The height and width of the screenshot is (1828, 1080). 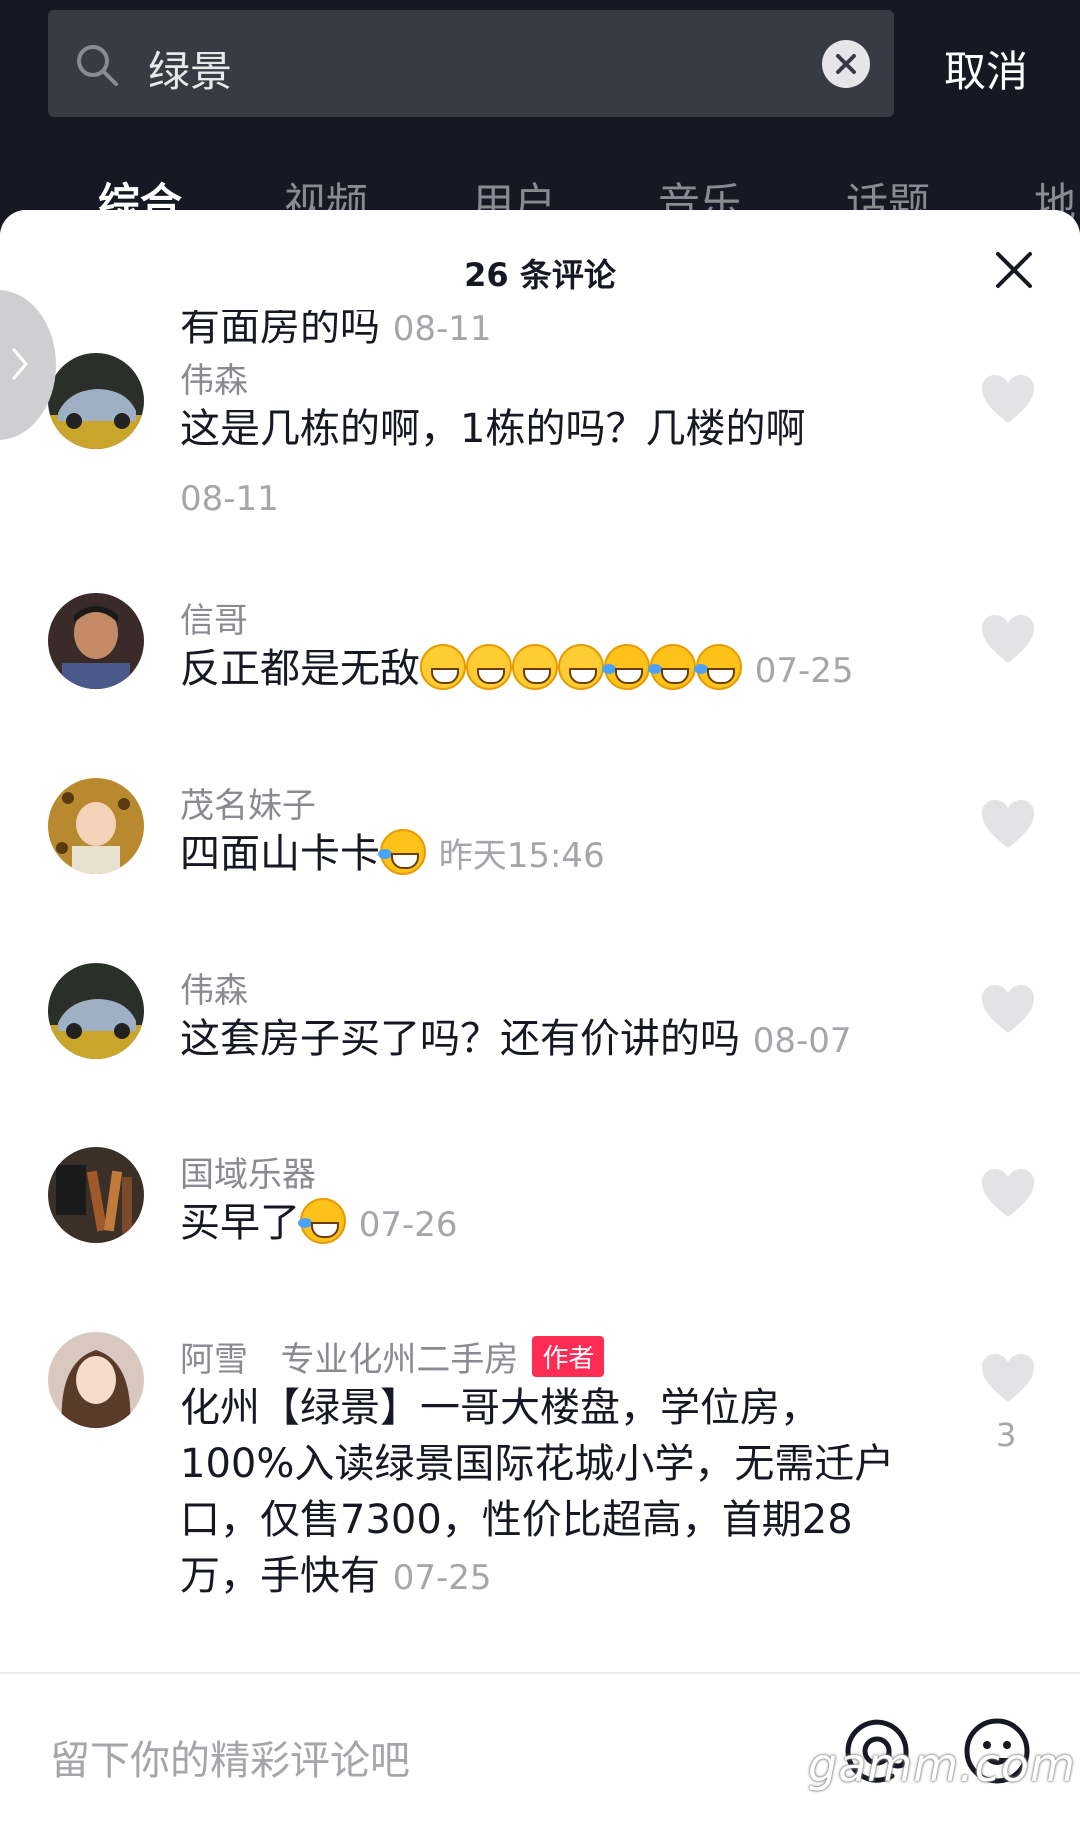 What do you see at coordinates (97, 65) in the screenshot?
I see `search-icon` at bounding box center [97, 65].